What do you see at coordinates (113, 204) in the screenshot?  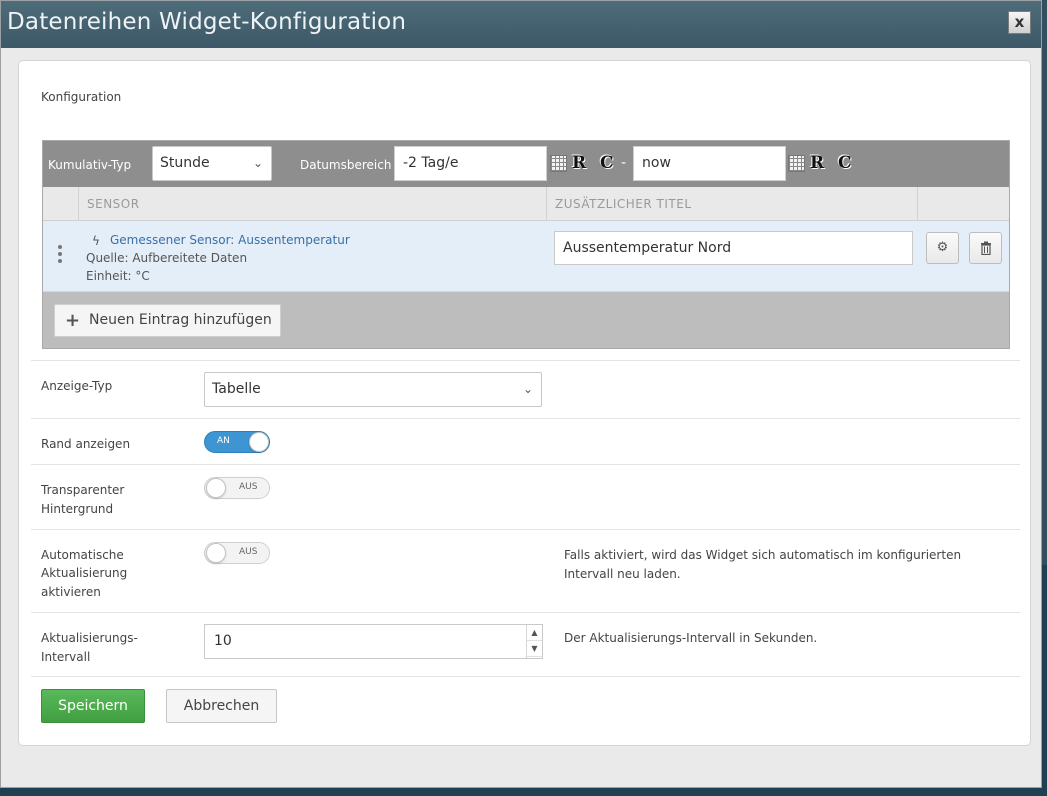 I see `column-header-sensor: SENSOR` at bounding box center [113, 204].